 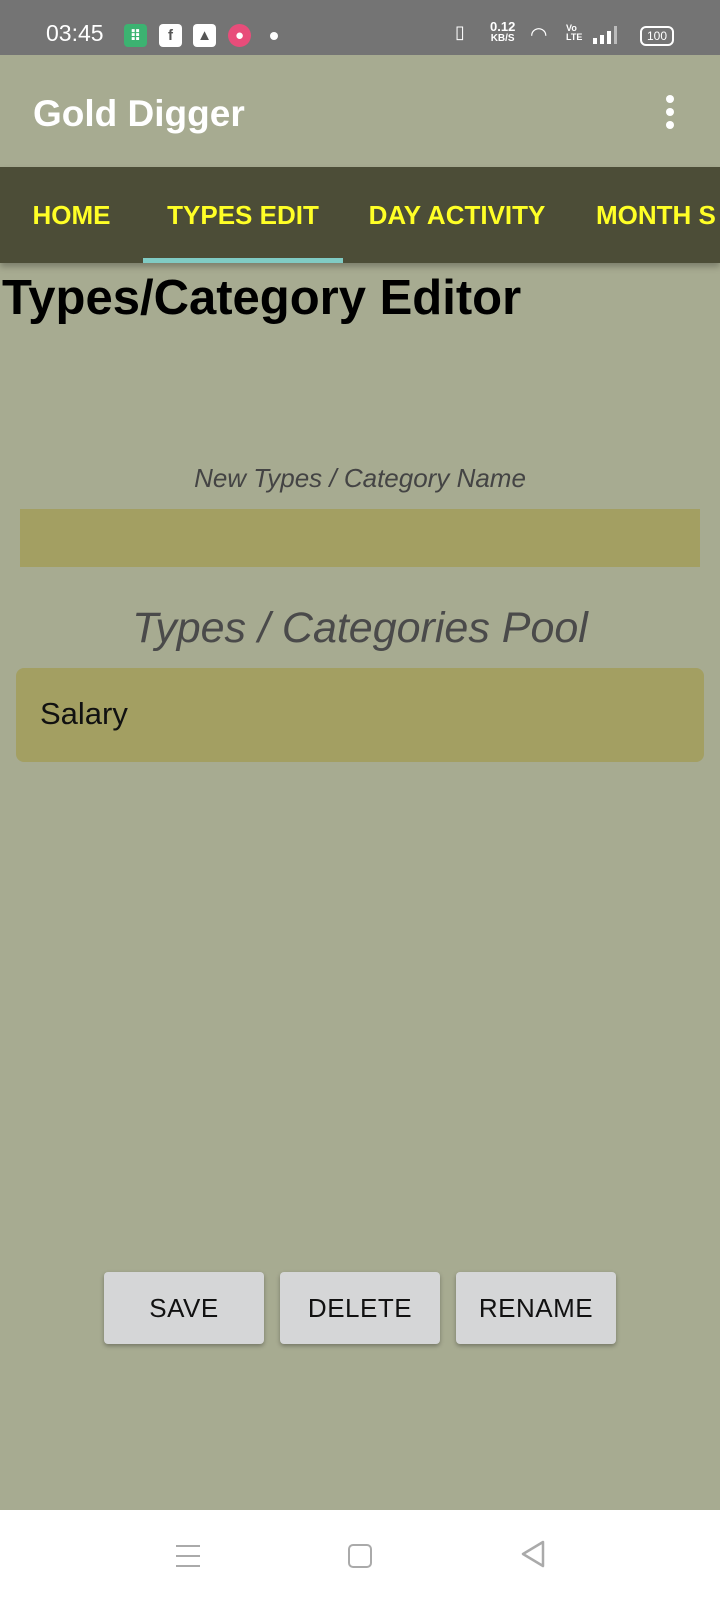 I want to click on network-speed: 0.12 KB/S, so click(x=503, y=32).